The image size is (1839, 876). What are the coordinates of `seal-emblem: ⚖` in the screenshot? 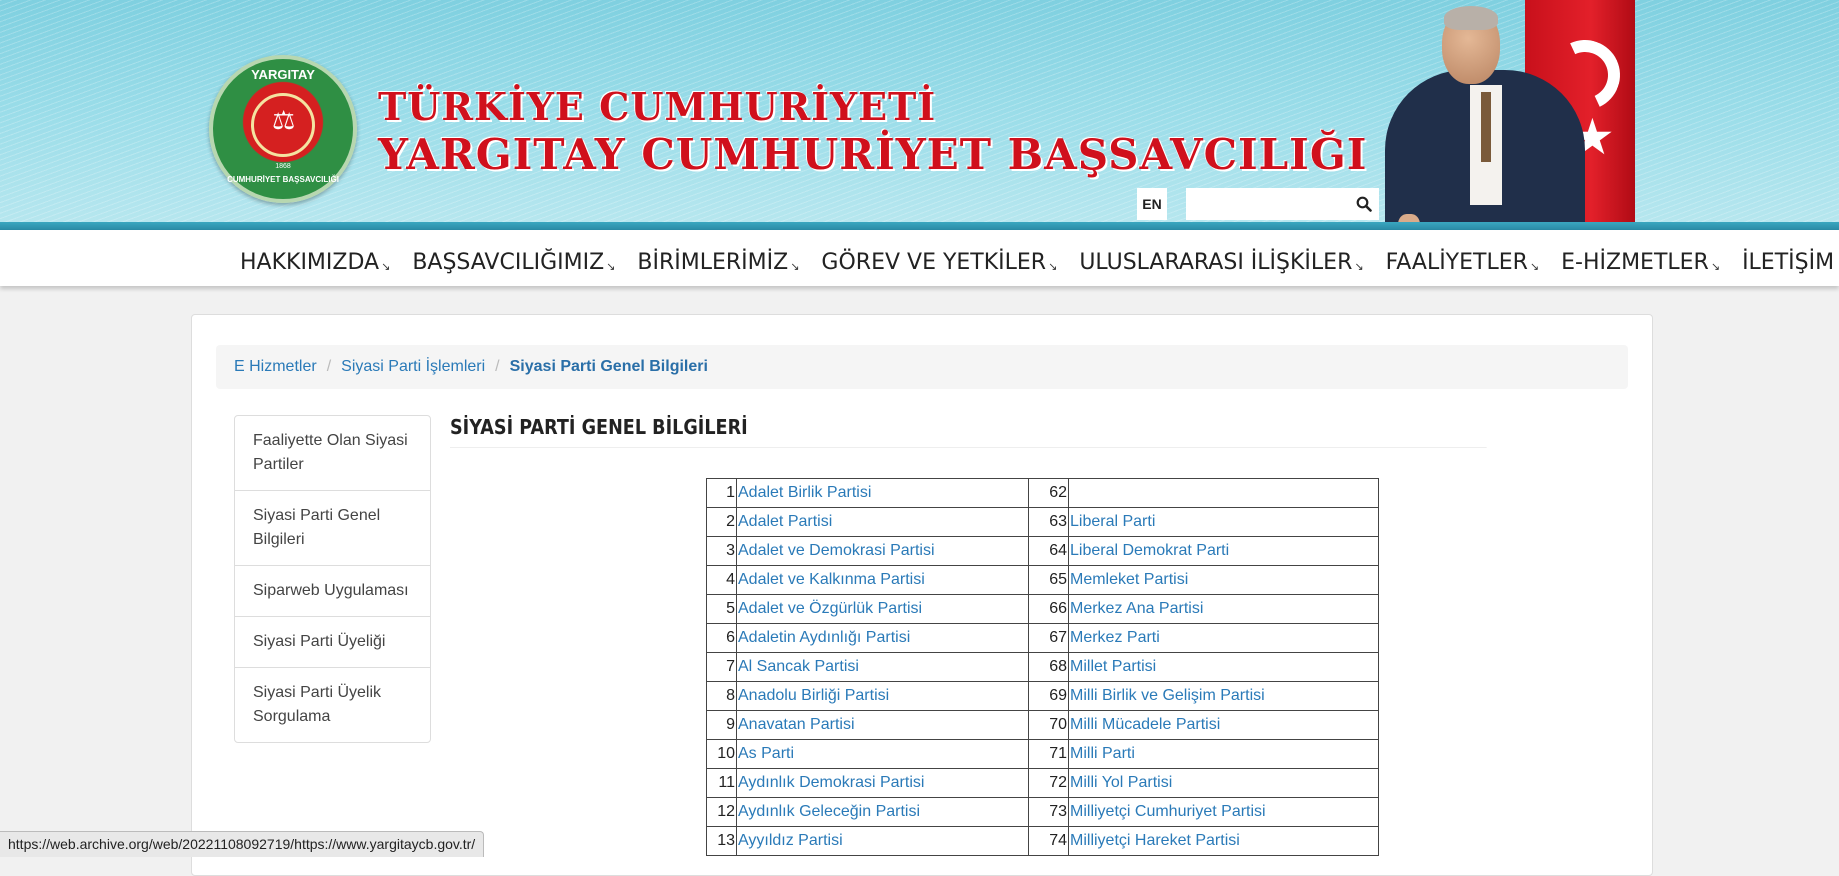 It's located at (283, 125).